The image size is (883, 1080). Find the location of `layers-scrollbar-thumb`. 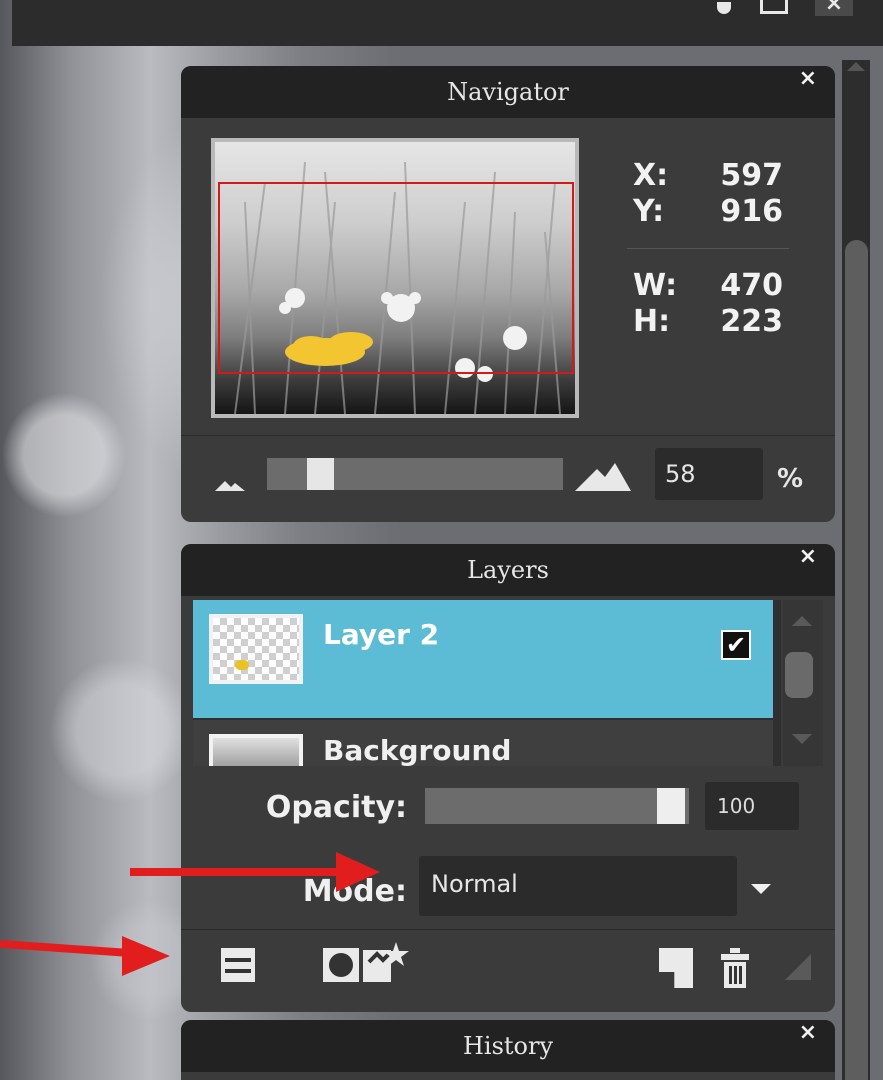

layers-scrollbar-thumb is located at coordinates (799, 675).